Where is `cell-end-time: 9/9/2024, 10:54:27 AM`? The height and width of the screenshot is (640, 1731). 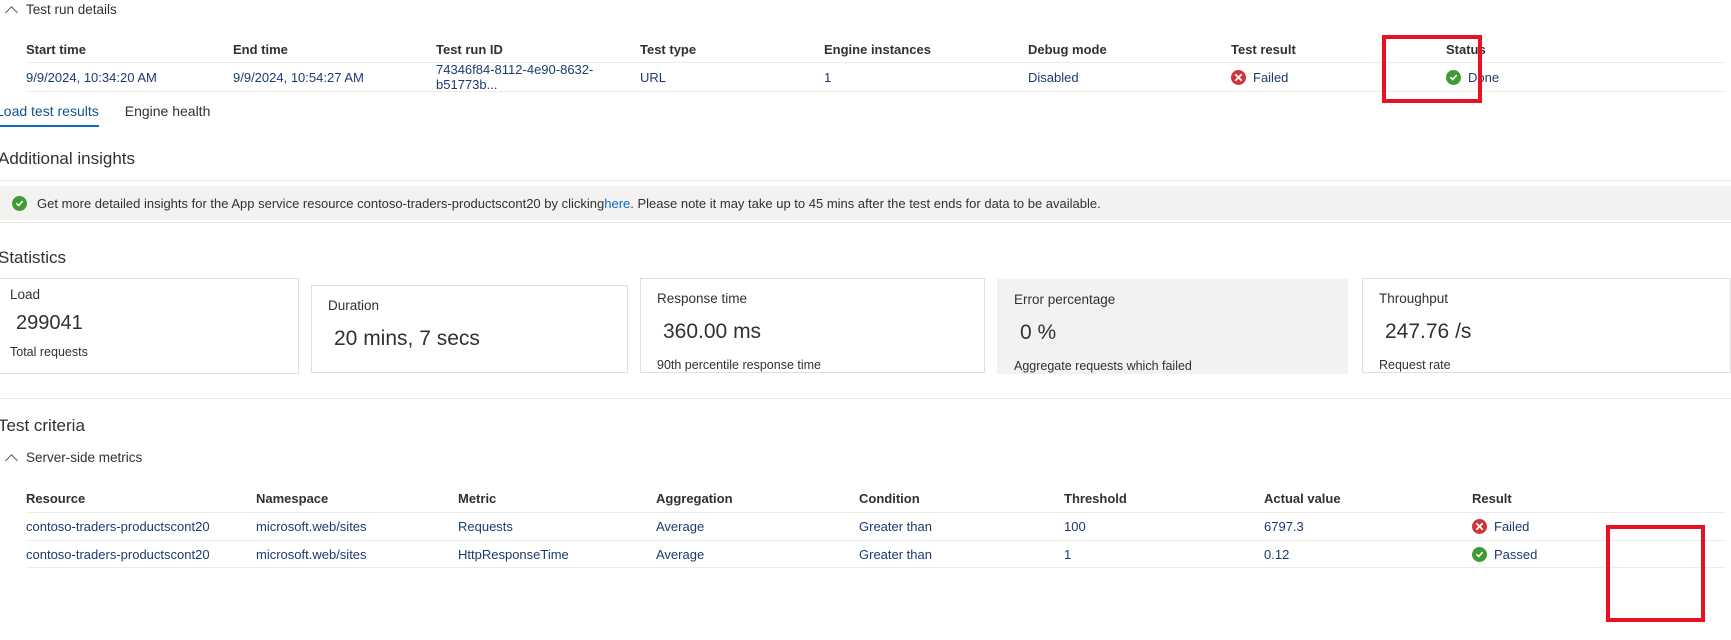
cell-end-time: 9/9/2024, 10:54:27 AM is located at coordinates (298, 77).